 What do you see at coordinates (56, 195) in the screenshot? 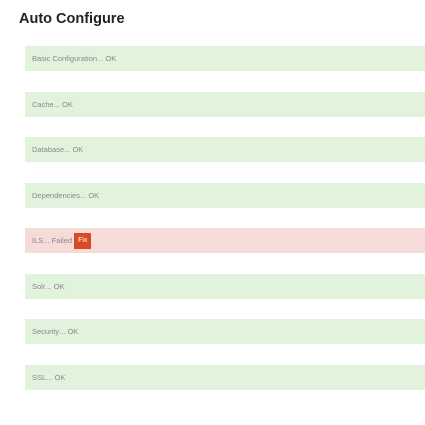
I see `check-label: Dependencies` at bounding box center [56, 195].